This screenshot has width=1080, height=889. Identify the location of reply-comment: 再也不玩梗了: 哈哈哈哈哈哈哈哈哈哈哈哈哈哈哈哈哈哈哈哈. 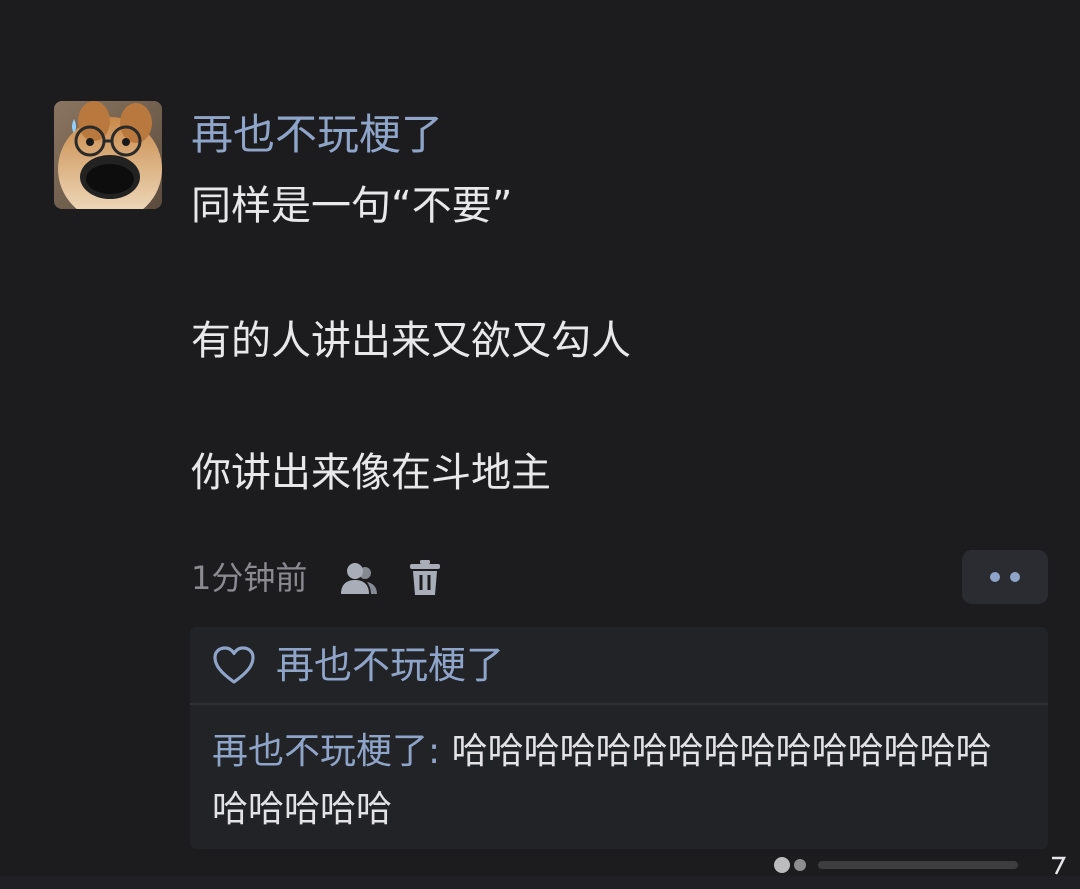
(619, 772).